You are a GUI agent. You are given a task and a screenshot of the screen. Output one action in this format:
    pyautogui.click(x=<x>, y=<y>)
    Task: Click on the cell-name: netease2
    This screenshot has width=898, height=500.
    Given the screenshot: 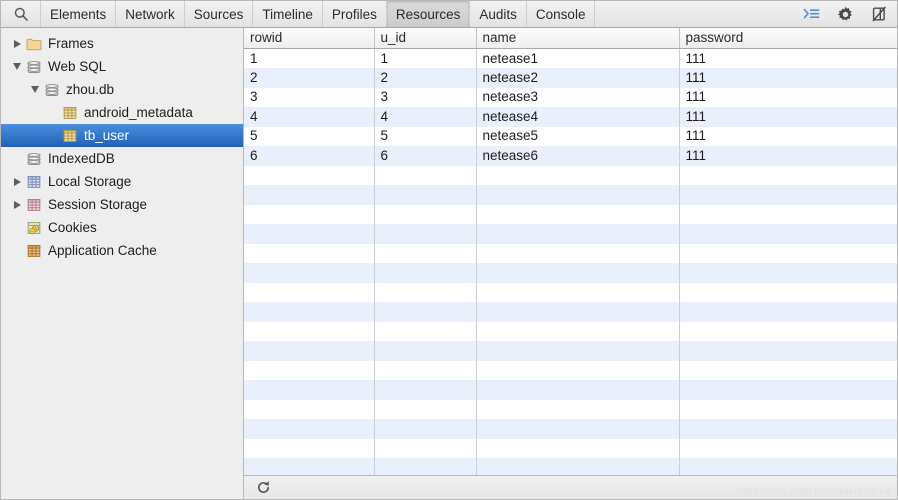 What is the action you would take?
    pyautogui.click(x=578, y=78)
    